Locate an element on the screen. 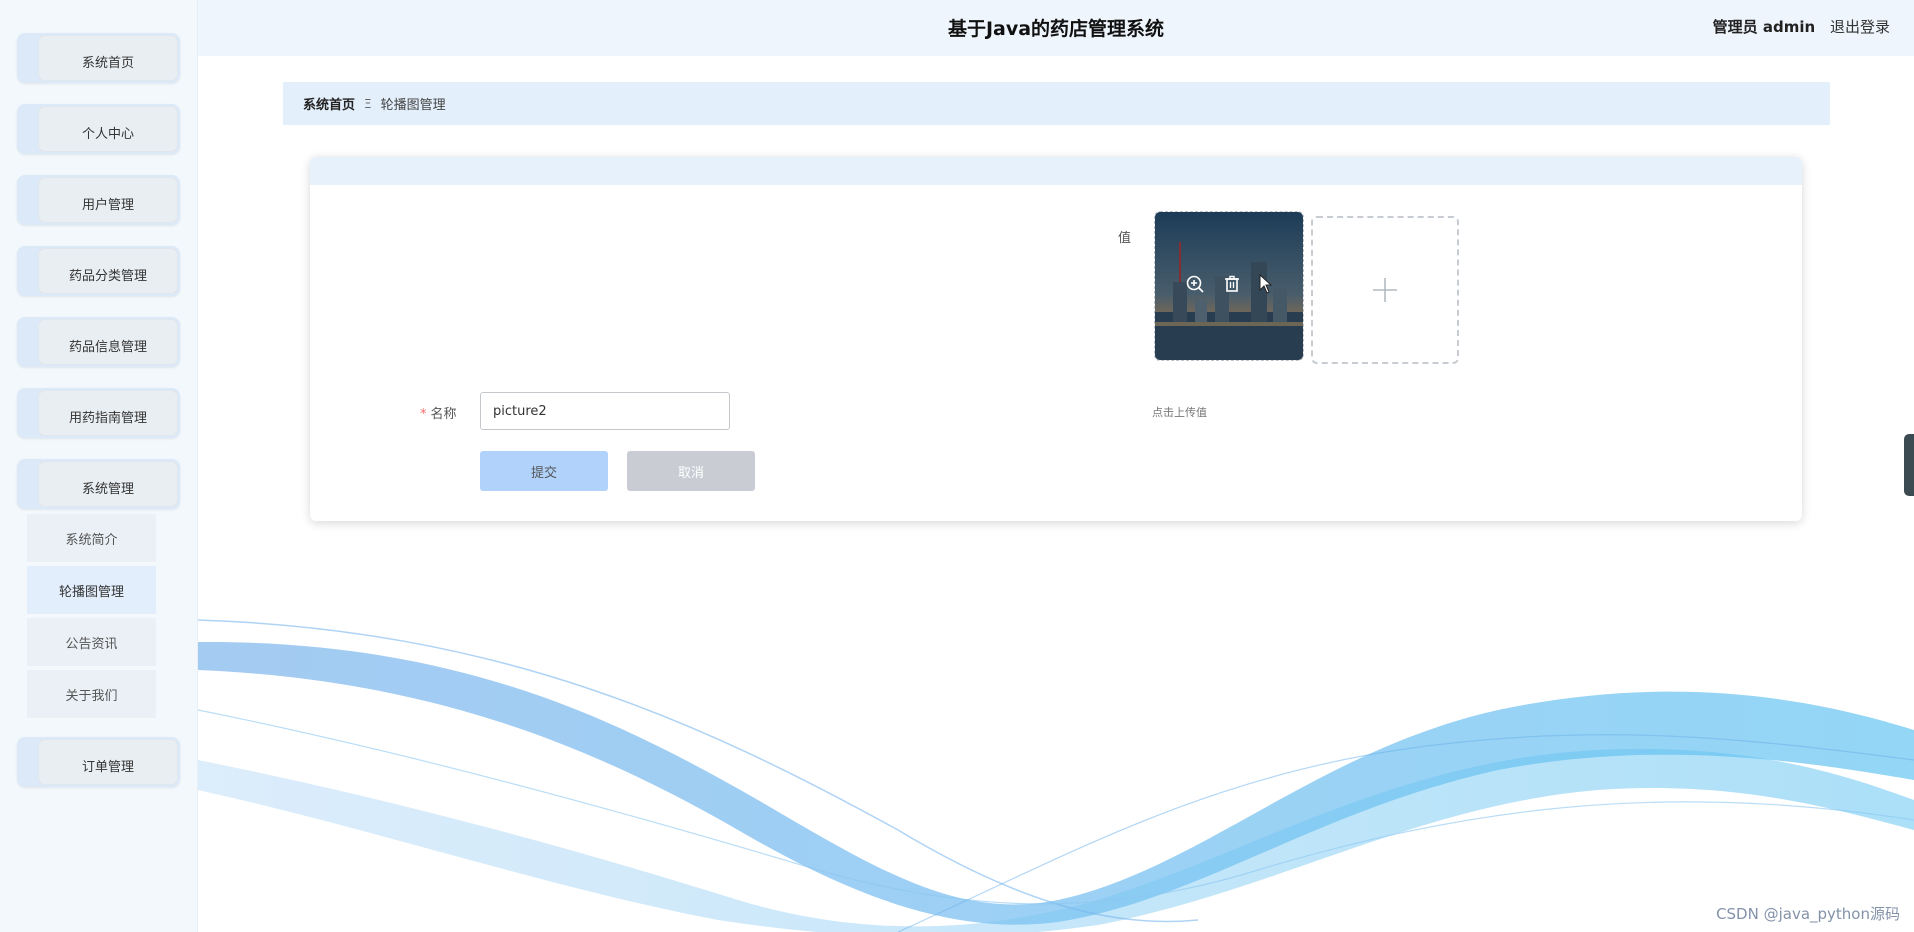 This screenshot has width=1914, height=932. sidebar-item-label: 订单管理 is located at coordinates (108, 762).